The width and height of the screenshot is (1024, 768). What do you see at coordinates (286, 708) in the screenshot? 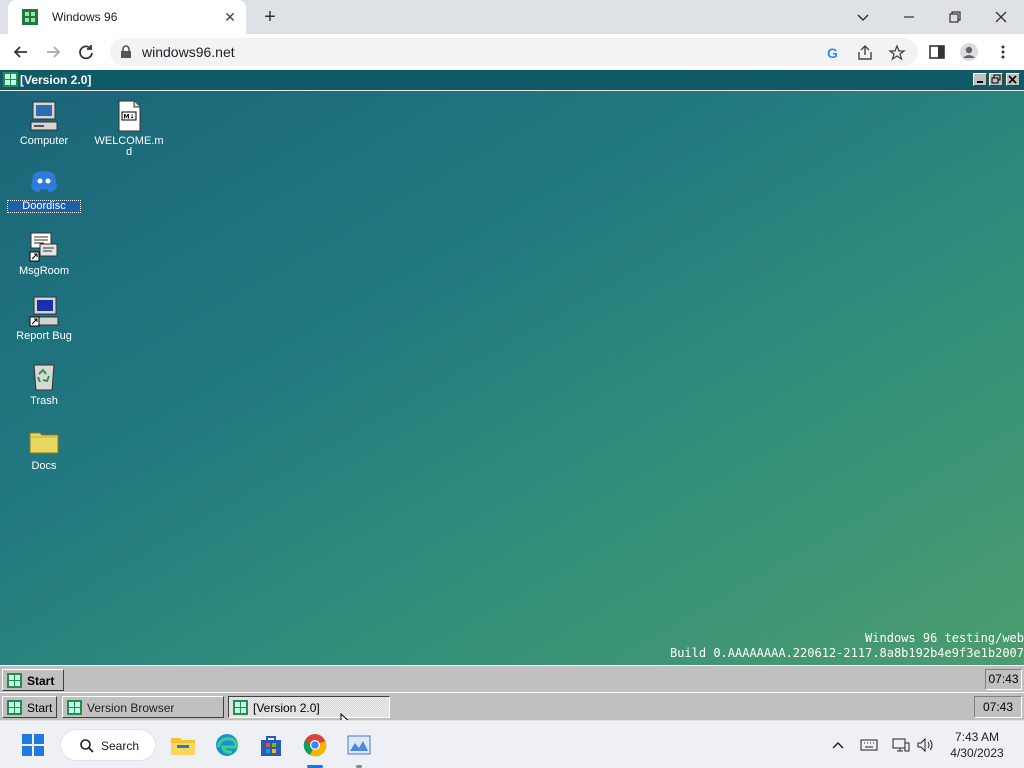
I see `w96-taskbar-item-label: [Version 2.0]` at bounding box center [286, 708].